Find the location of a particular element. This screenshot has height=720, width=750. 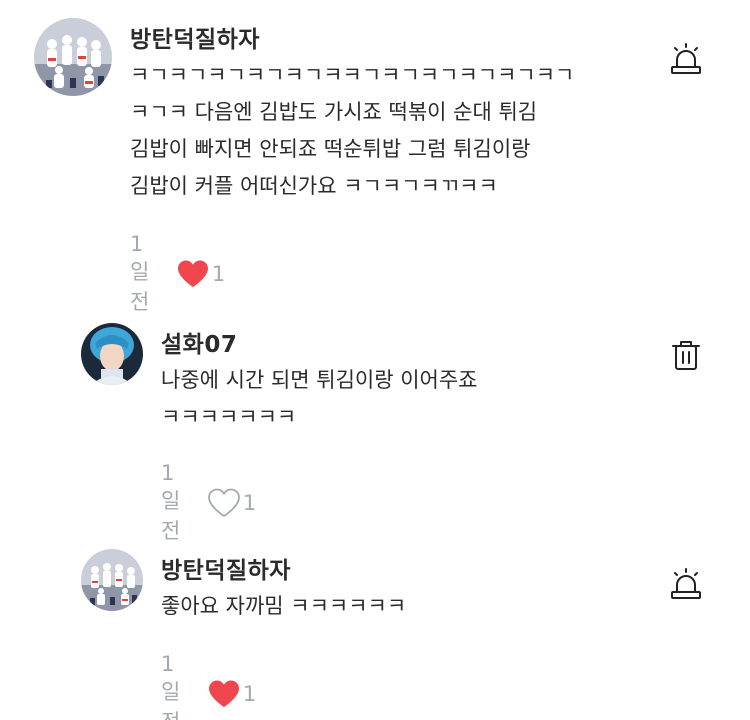

profile-photo-avatar-icon is located at coordinates (112, 354).